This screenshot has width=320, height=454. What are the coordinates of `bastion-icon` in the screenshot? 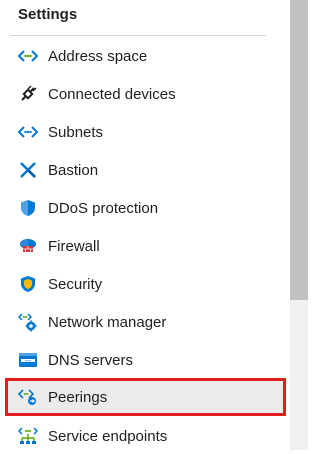 It's located at (28, 170).